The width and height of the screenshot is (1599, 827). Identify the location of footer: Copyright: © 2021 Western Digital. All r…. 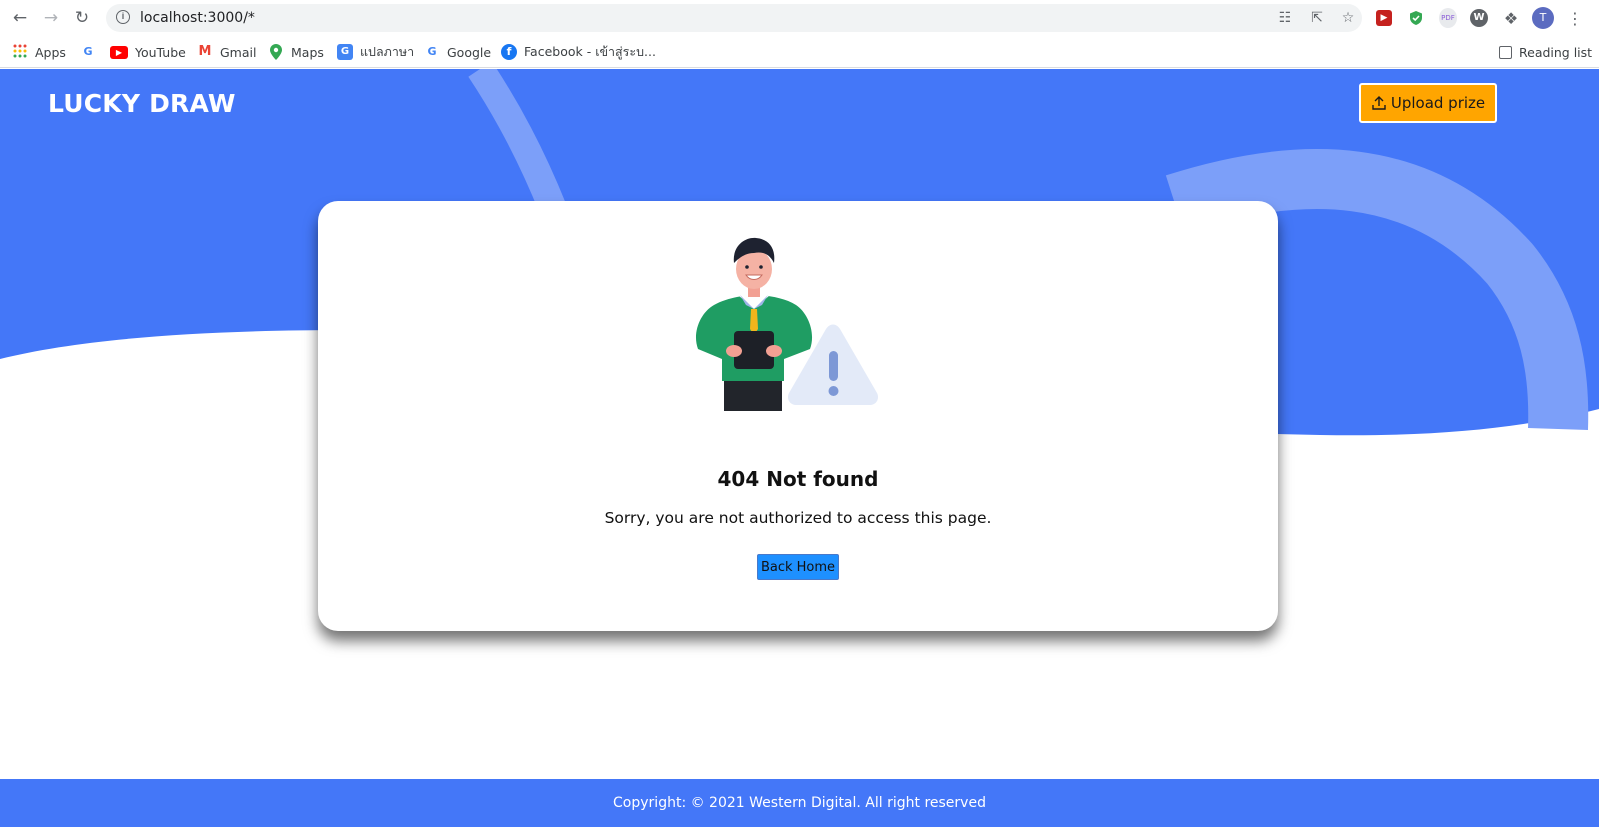
(799, 803).